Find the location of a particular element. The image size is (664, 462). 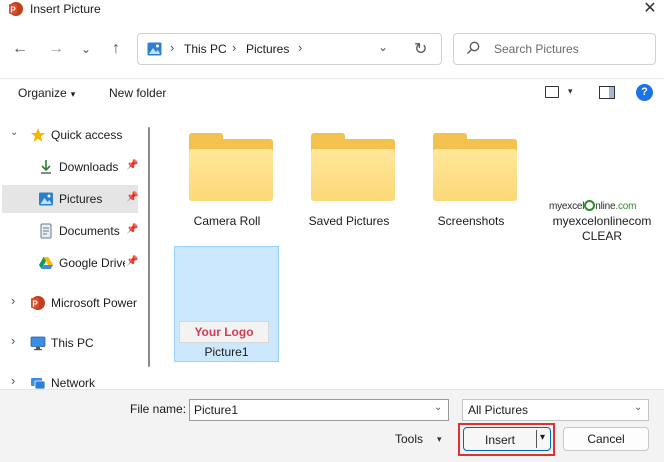

search-icon is located at coordinates (473, 47).